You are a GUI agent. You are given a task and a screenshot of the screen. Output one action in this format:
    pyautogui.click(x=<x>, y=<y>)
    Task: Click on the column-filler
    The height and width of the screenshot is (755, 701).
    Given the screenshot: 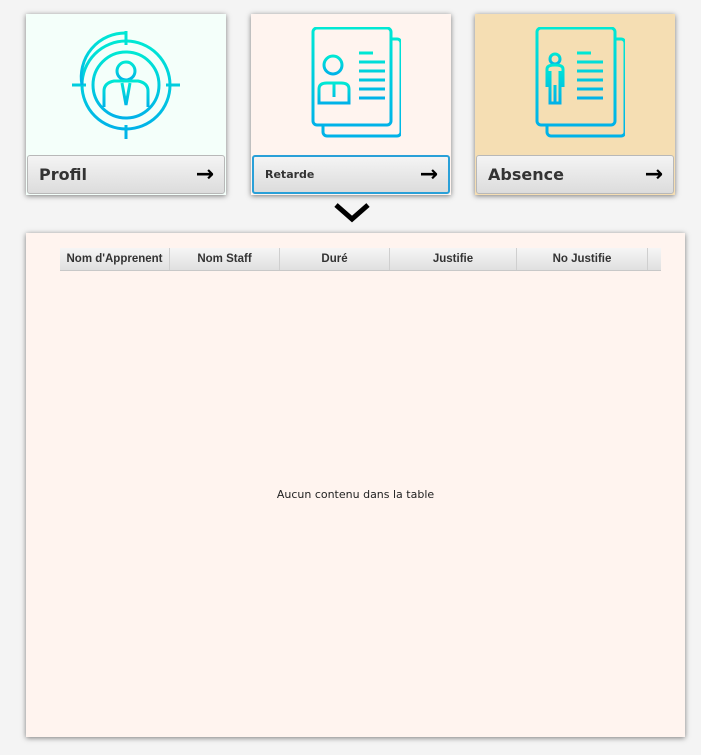 What is the action you would take?
    pyautogui.click(x=654, y=259)
    